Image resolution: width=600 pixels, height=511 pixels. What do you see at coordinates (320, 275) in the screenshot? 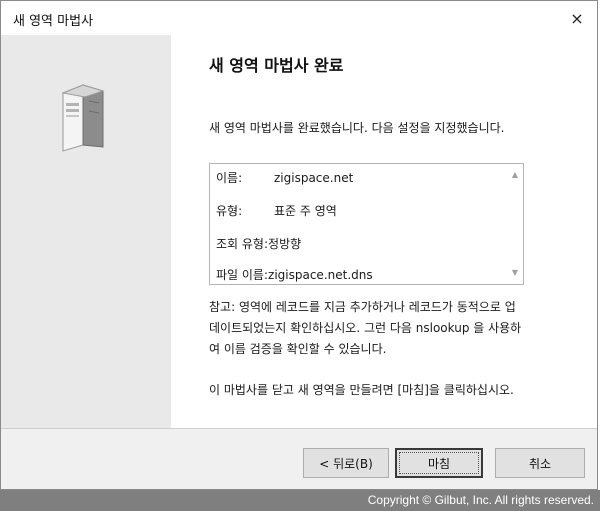
I see `summary-value: zigispace.net.dns` at bounding box center [320, 275].